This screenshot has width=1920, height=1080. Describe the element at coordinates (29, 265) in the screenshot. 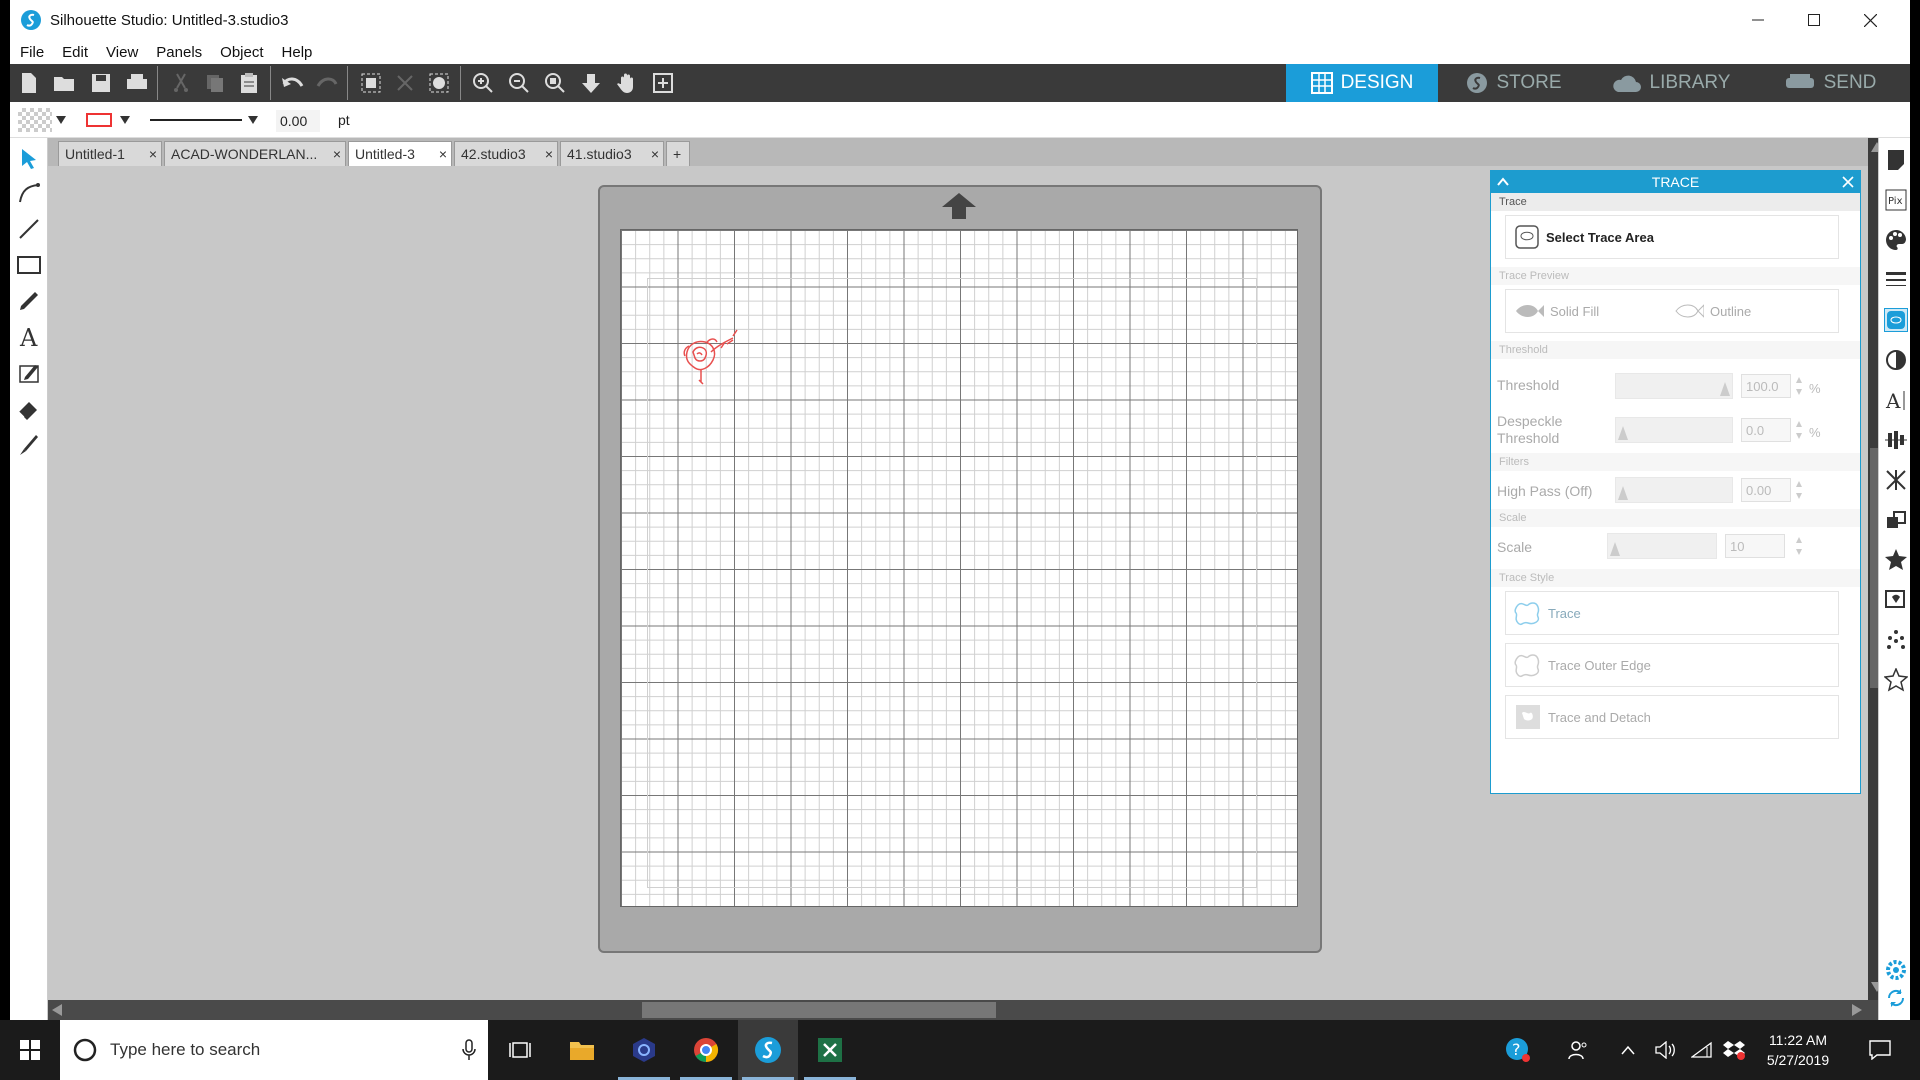

I see `rectangle-tool` at that location.